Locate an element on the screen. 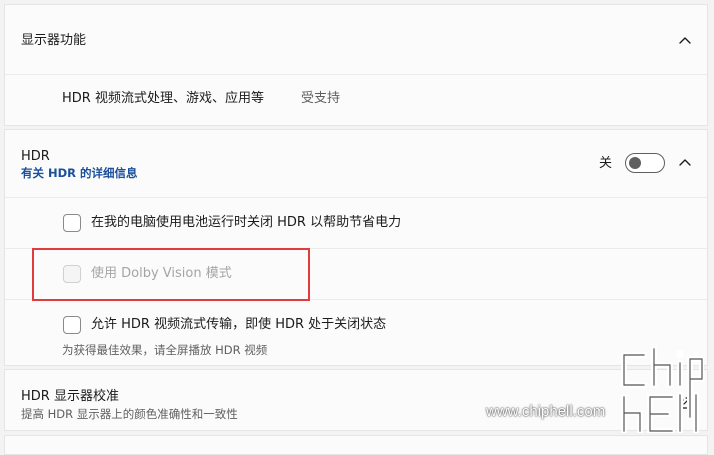  calibration-title: HDR 显示器校准 is located at coordinates (70, 396).